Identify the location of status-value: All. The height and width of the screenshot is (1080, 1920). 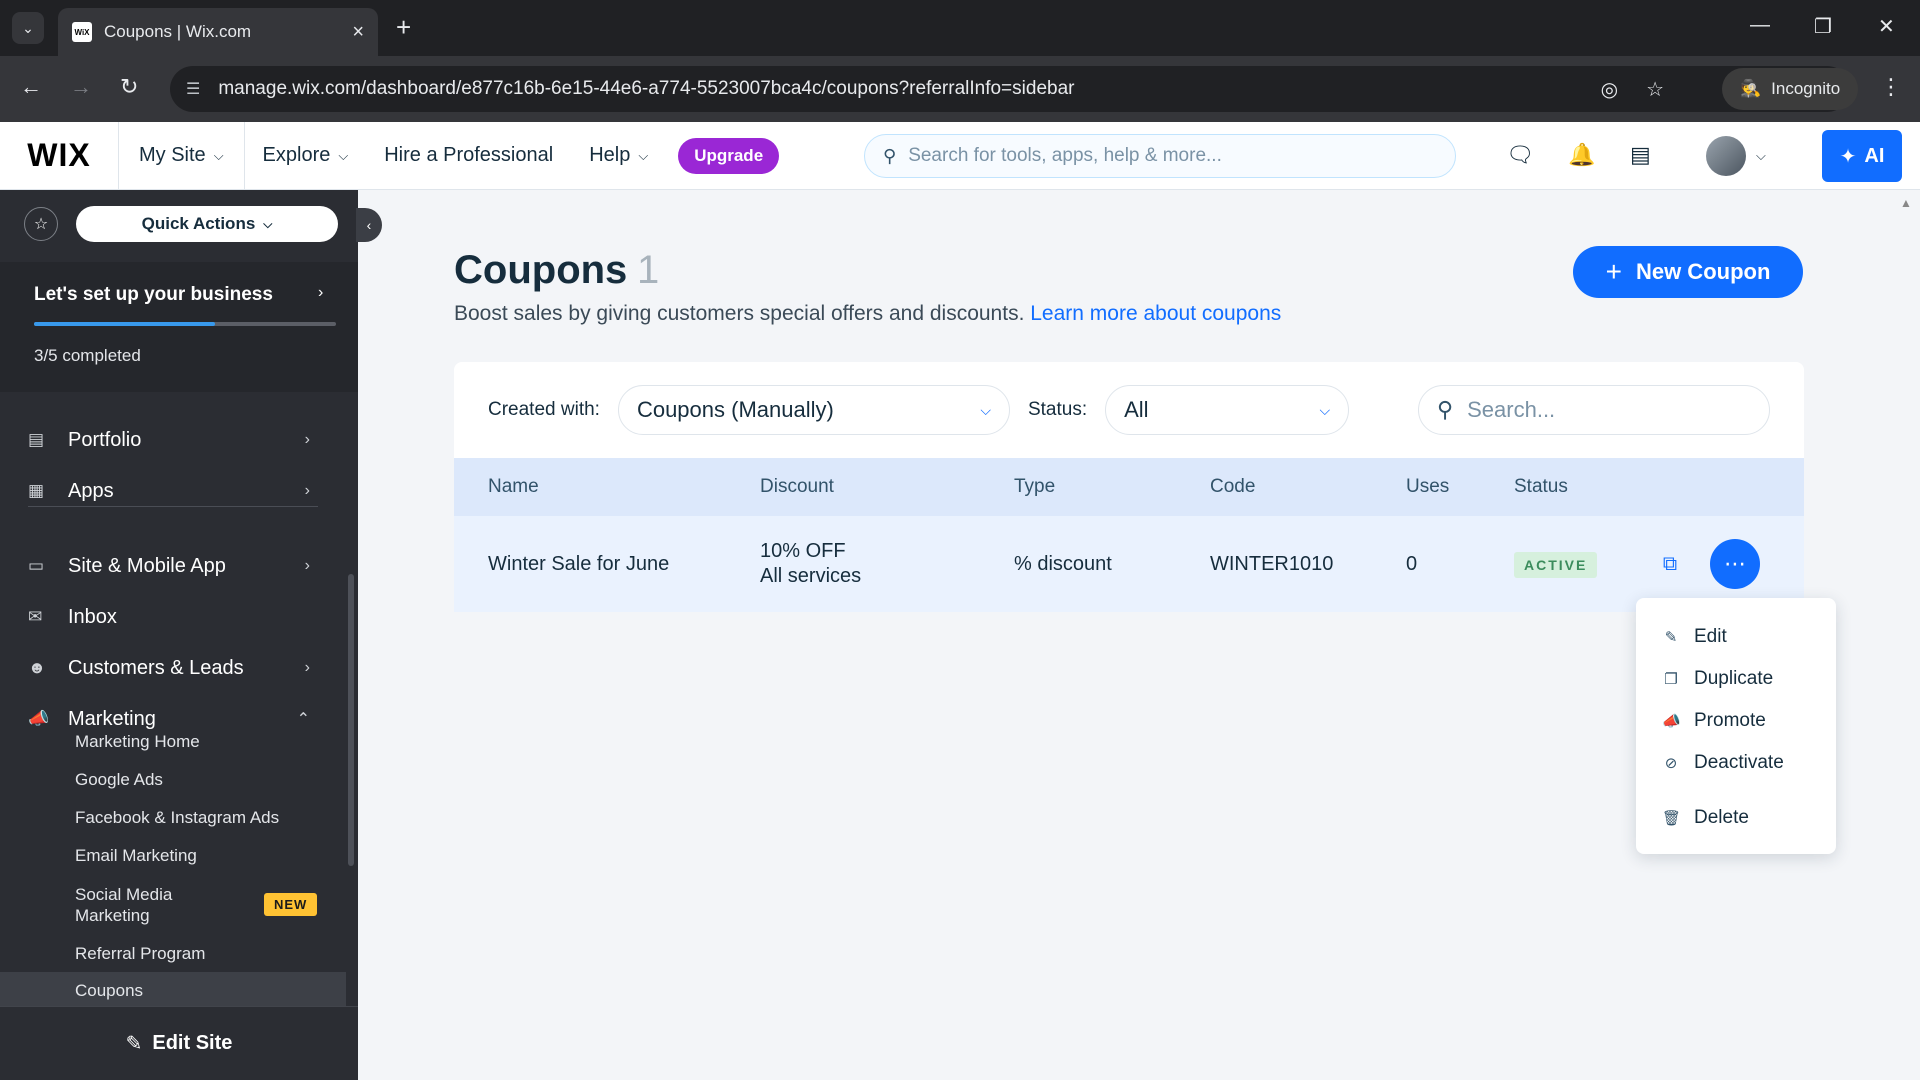
(1136, 409).